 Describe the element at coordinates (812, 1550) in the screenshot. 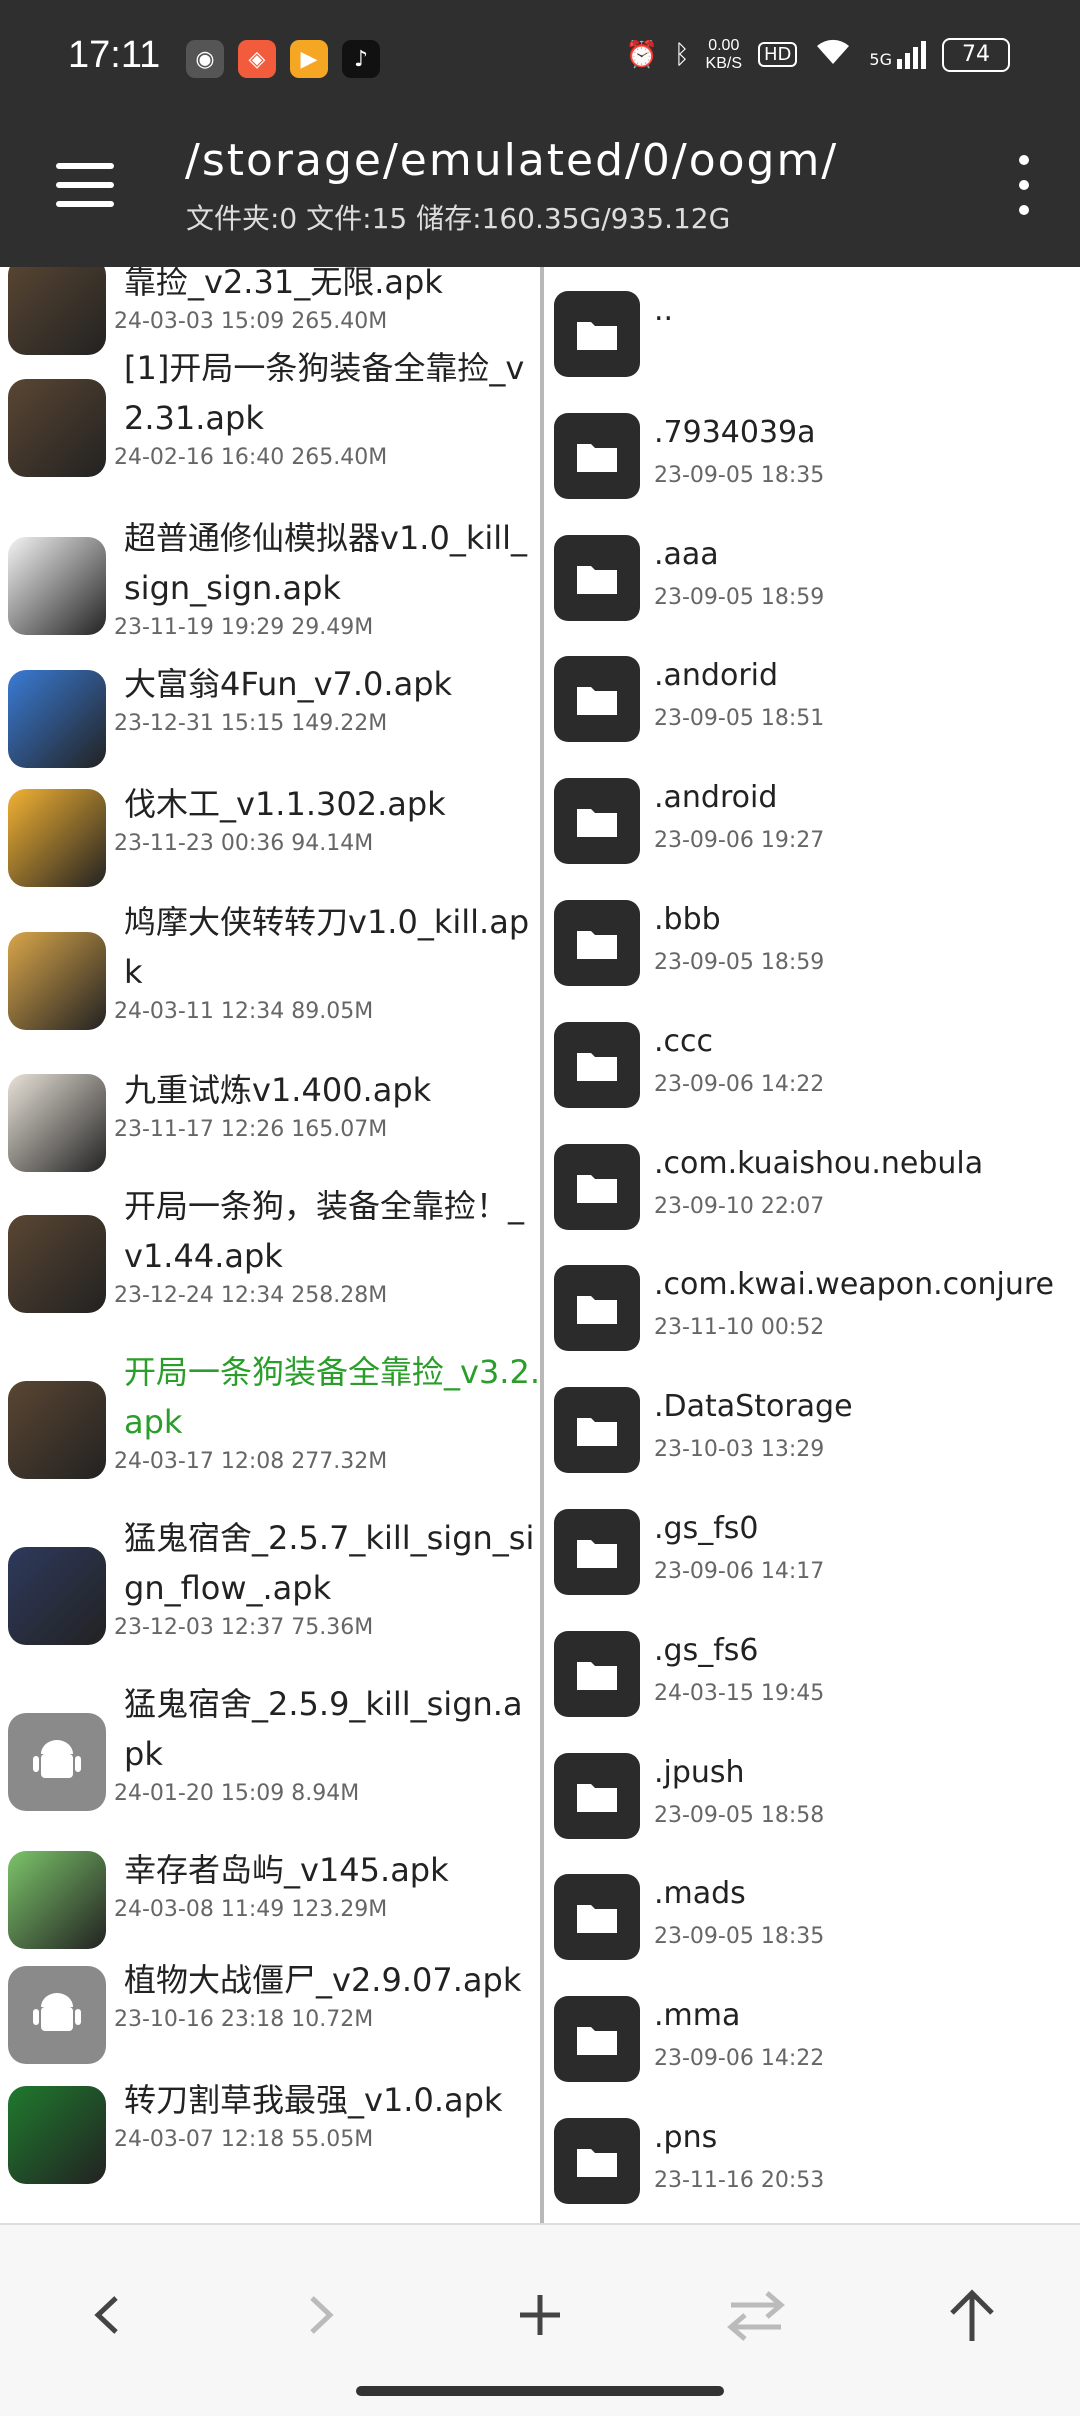

I see `folder-item: .gs_fs0 23-09-06 14:17` at that location.